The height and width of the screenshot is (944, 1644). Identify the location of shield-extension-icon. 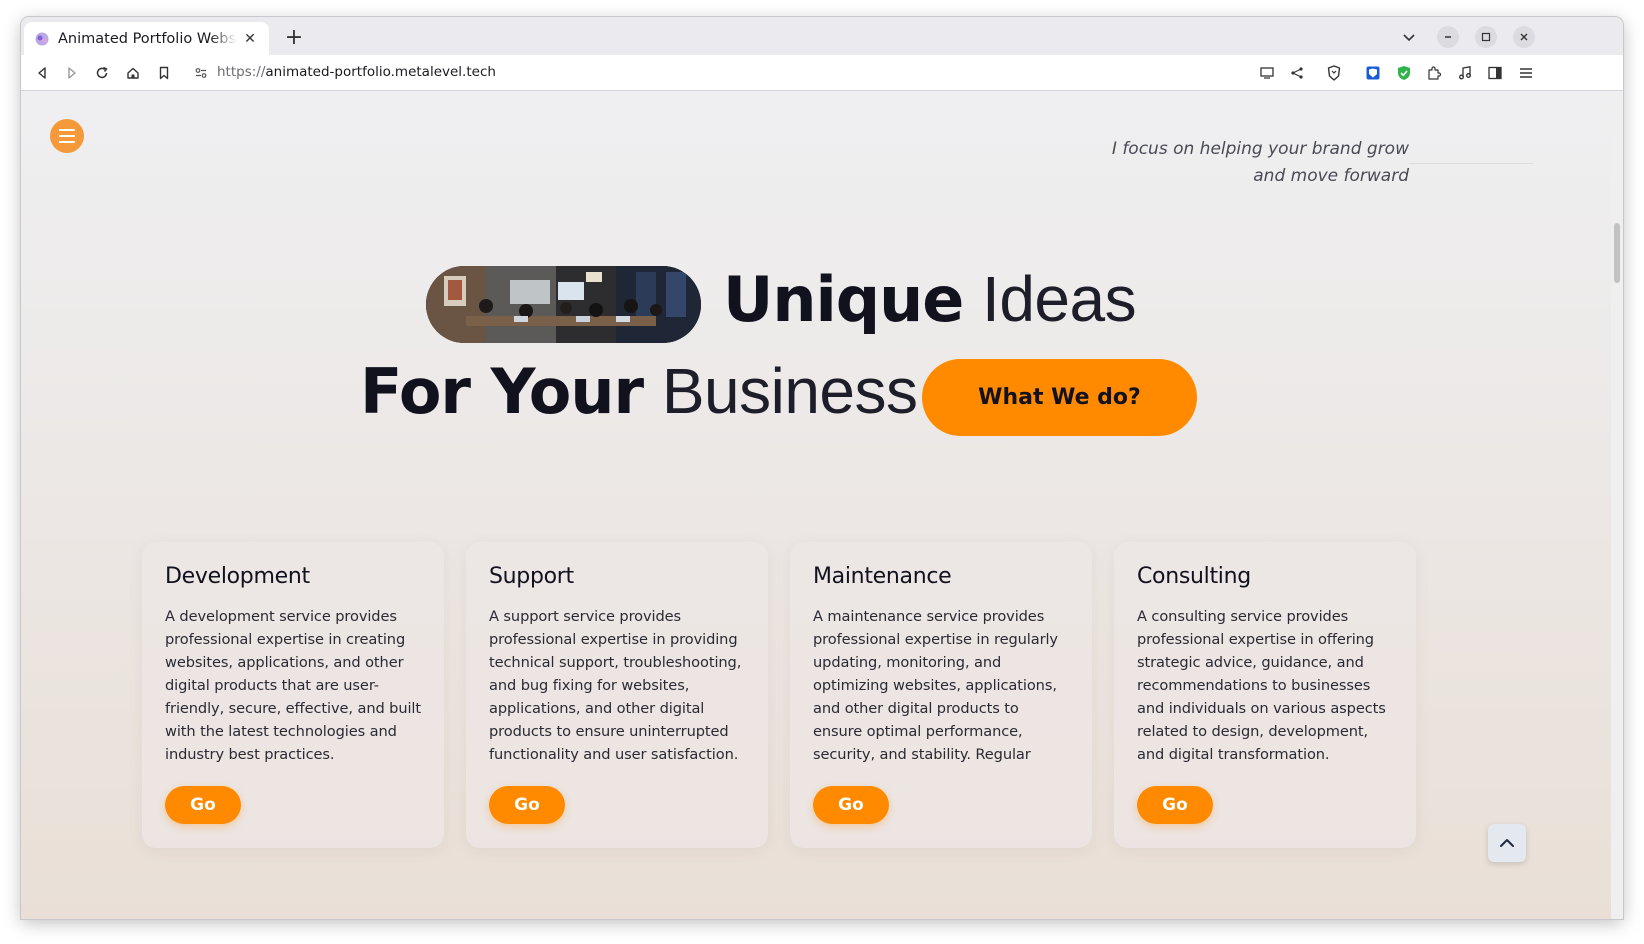
(1404, 73).